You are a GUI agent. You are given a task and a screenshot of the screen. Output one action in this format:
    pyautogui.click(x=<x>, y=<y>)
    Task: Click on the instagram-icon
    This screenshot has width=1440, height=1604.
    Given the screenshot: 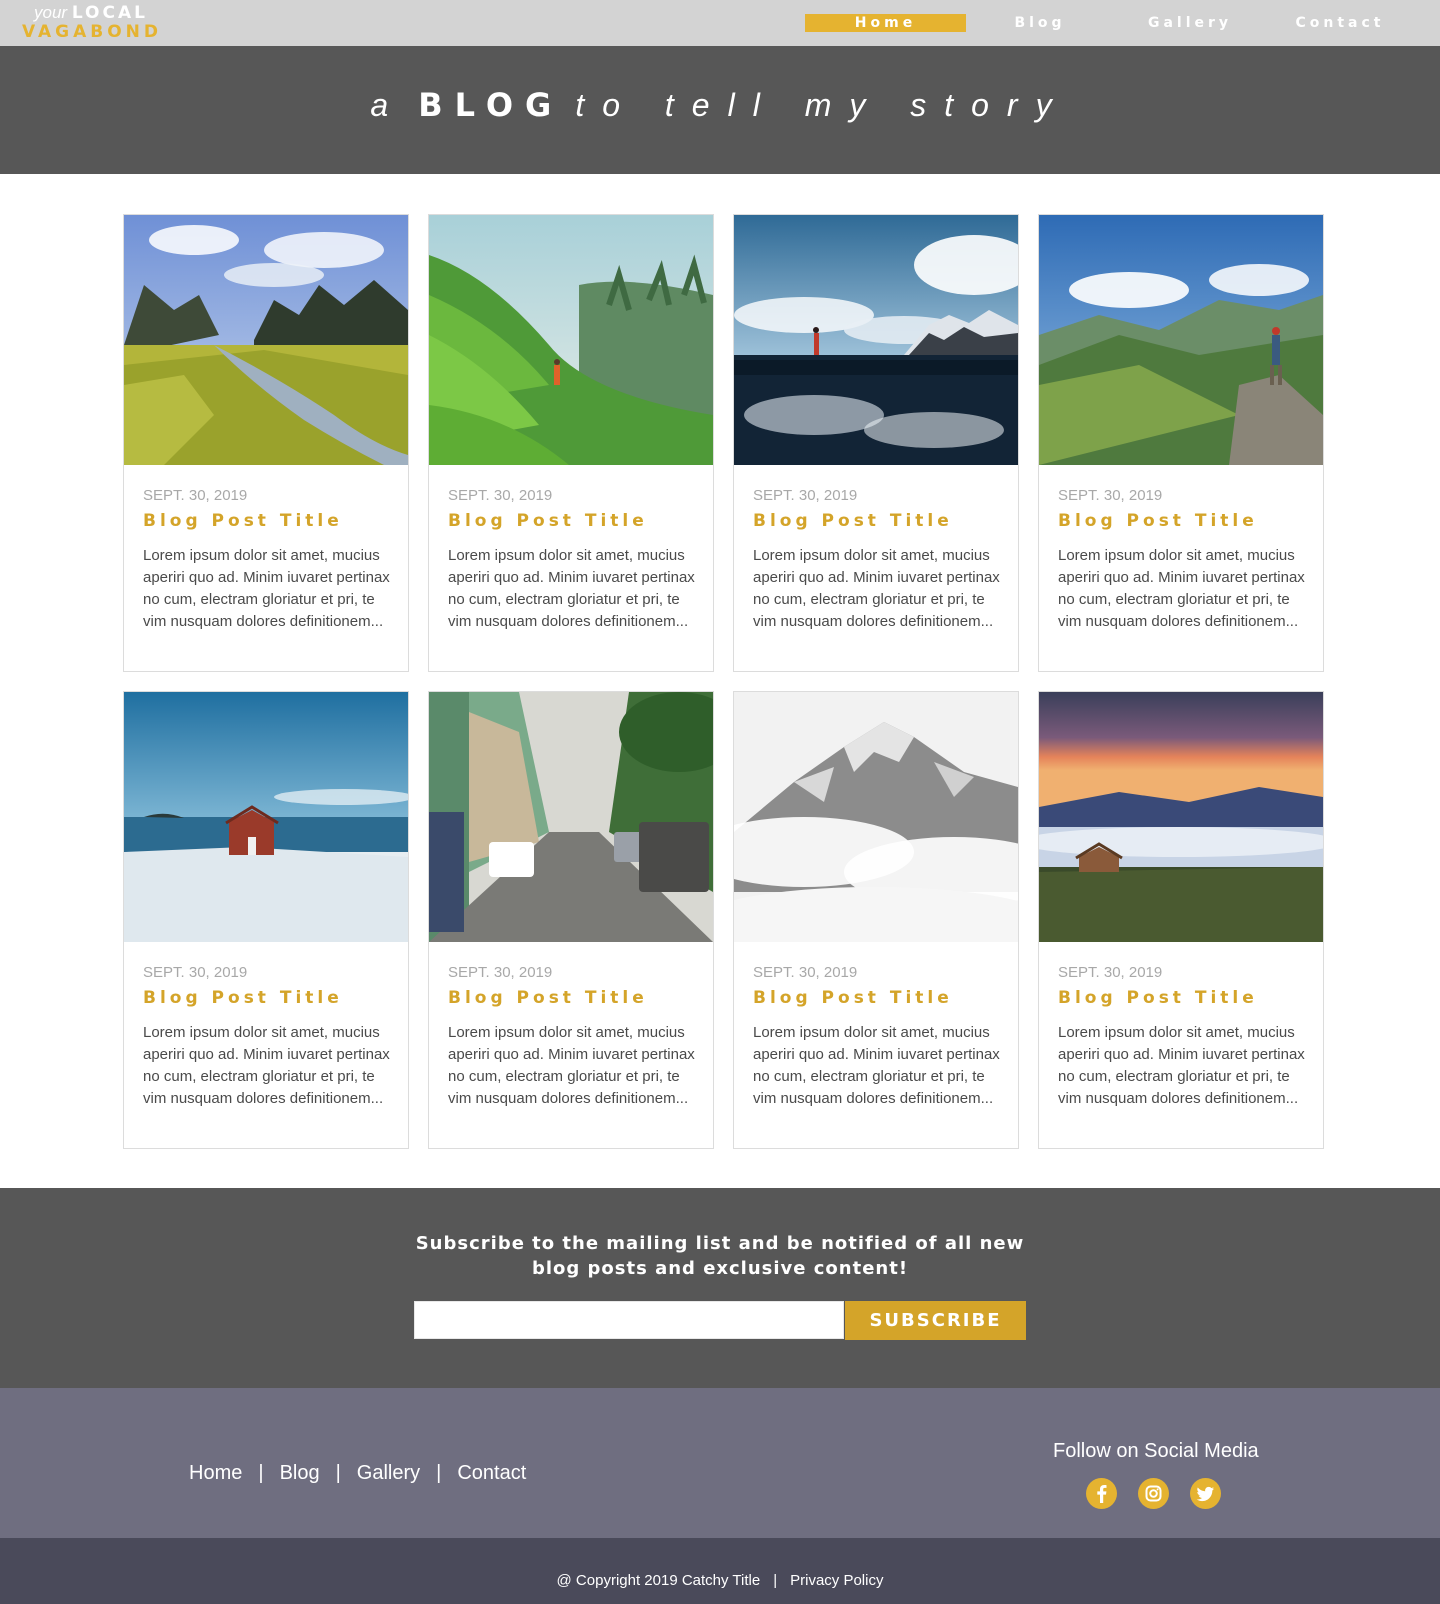 What is the action you would take?
    pyautogui.click(x=1153, y=1493)
    